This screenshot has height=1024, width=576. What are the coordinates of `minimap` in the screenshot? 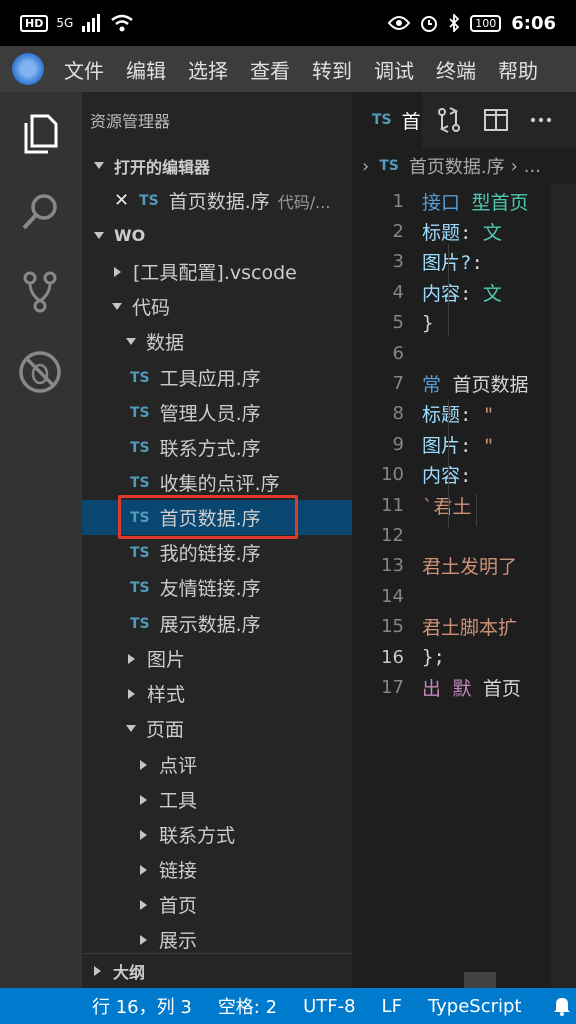 It's located at (563, 586).